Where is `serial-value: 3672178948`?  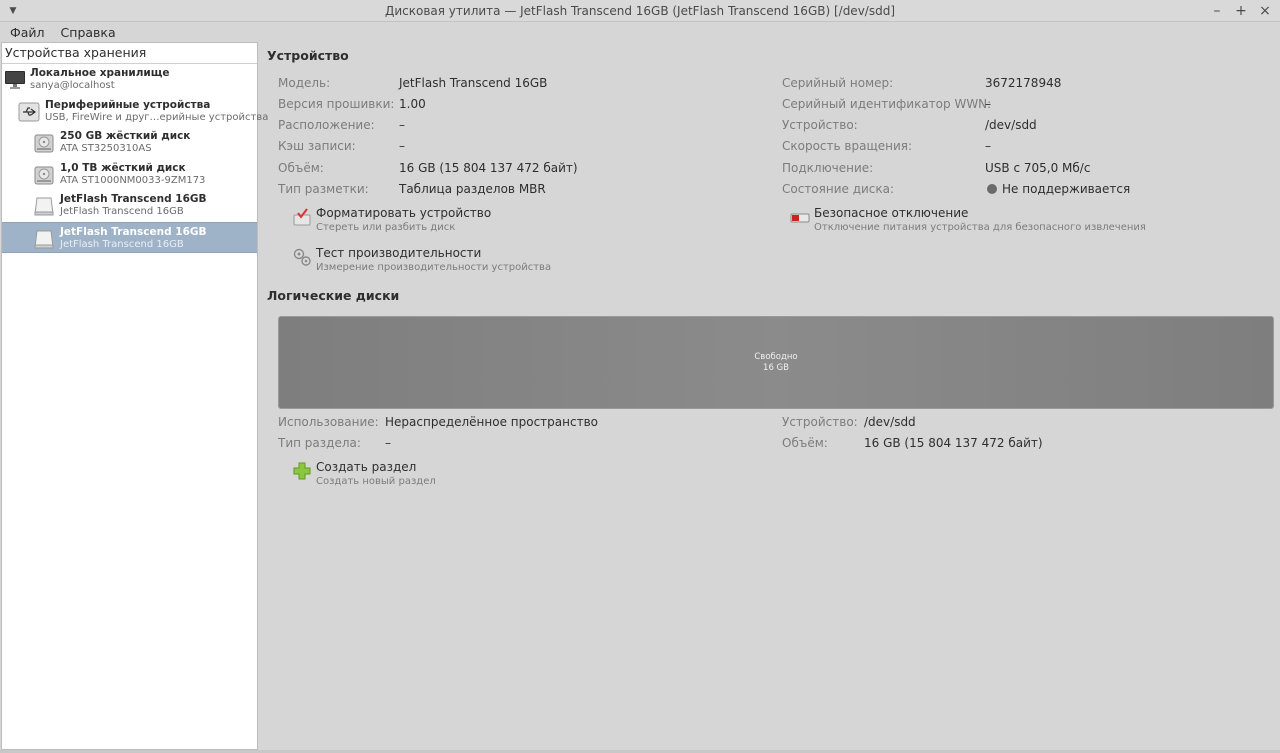 serial-value: 3672178948 is located at coordinates (1023, 83).